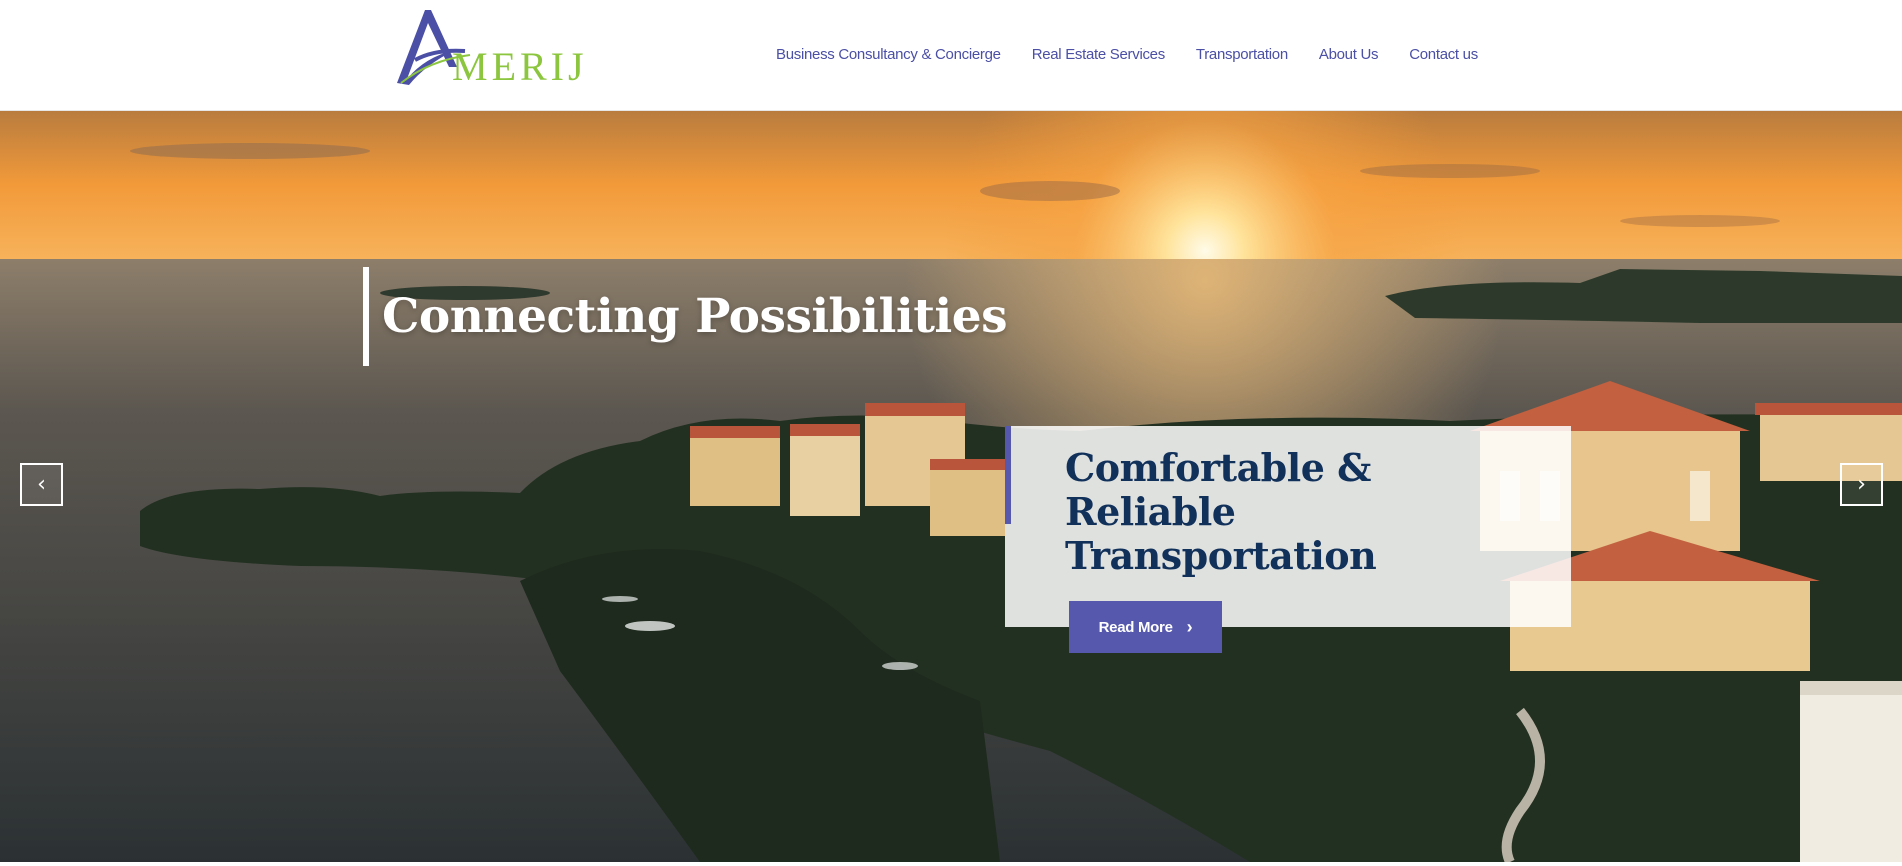 This screenshot has height=866, width=1902. I want to click on nav-item-business-consultancy: Business Consultancy & Concierge, so click(888, 54).